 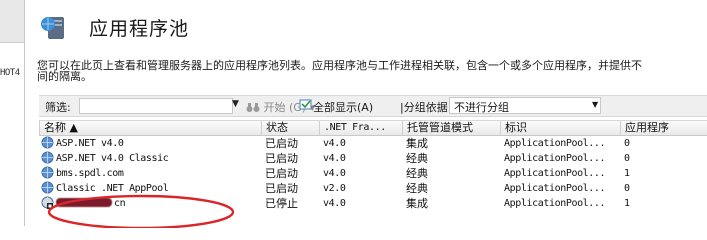 I want to click on show-all-button: 全部显示(A), so click(x=336, y=107).